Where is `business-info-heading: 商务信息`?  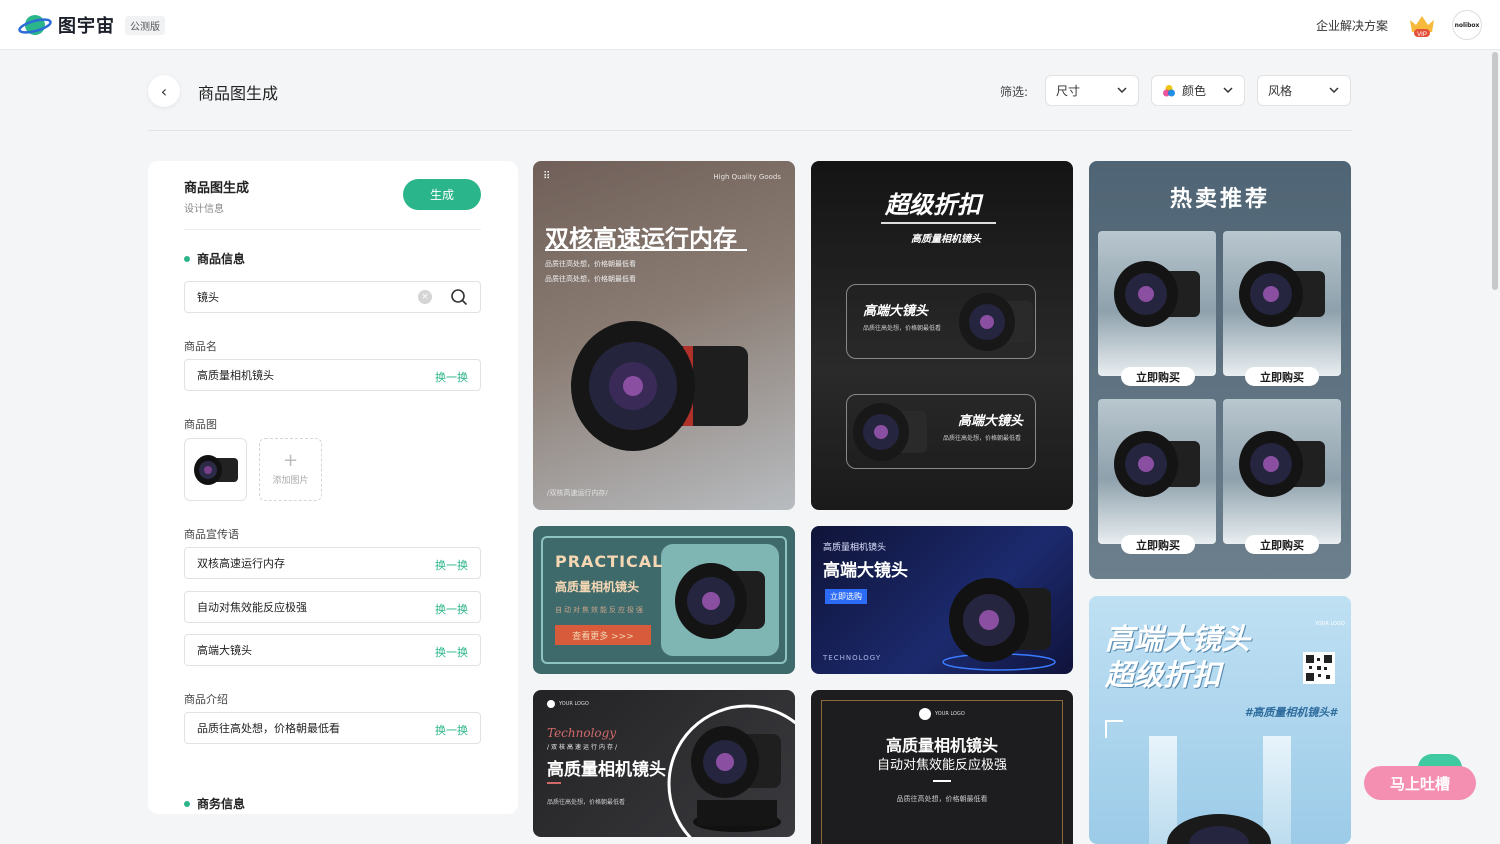
business-info-heading: 商务信息 is located at coordinates (214, 803).